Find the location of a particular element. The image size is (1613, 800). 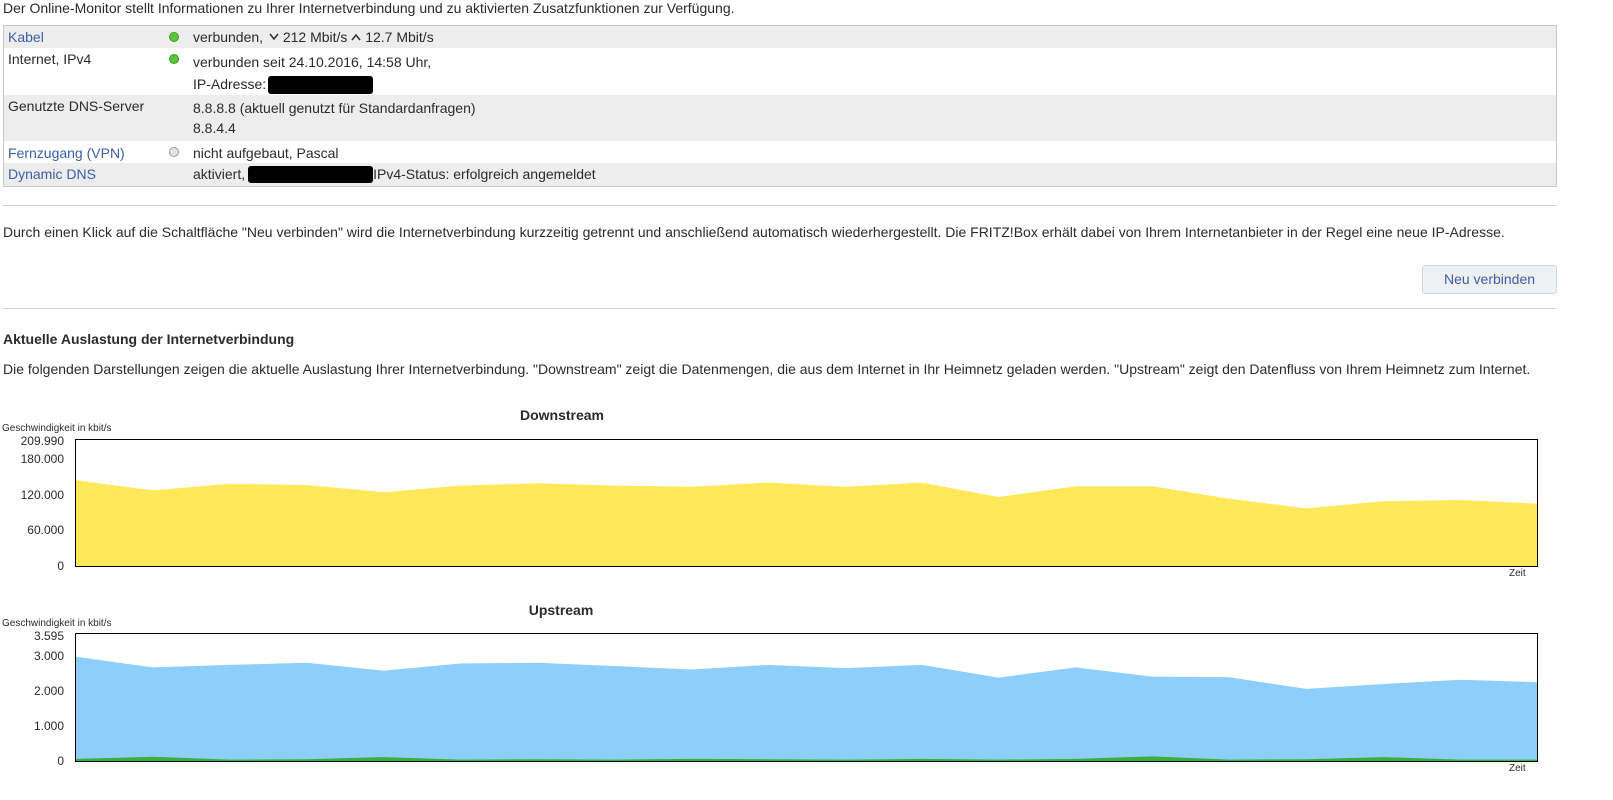

downstream-chart is located at coordinates (806, 503).